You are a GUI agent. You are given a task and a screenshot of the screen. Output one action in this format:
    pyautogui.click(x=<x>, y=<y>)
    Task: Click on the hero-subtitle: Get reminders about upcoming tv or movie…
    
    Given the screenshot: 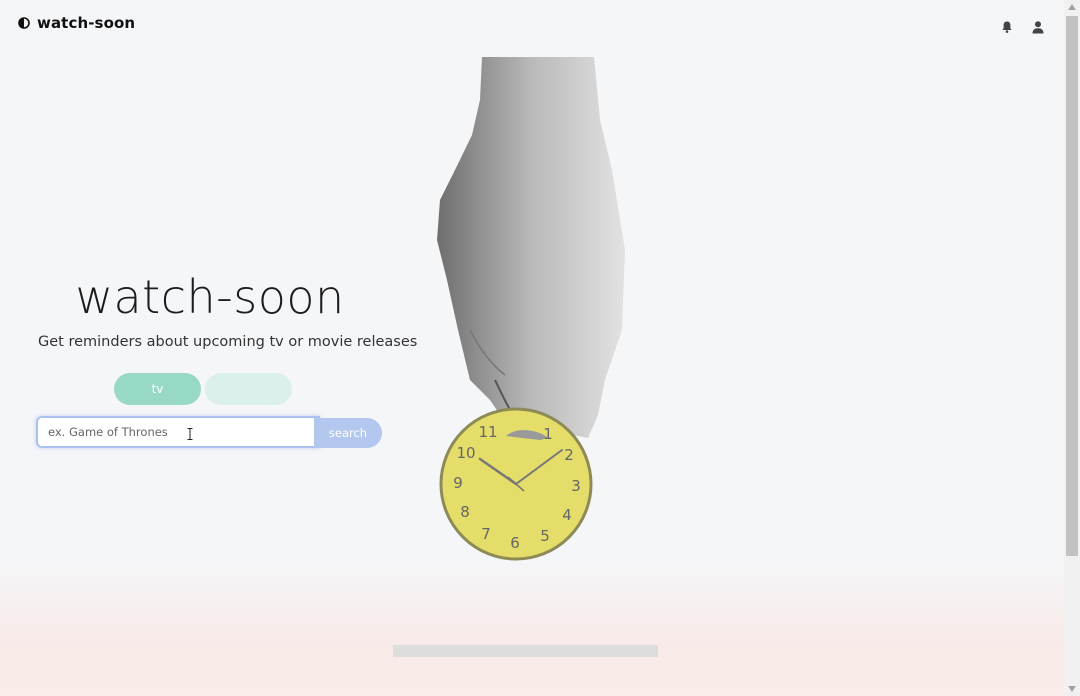 What is the action you would take?
    pyautogui.click(x=228, y=342)
    